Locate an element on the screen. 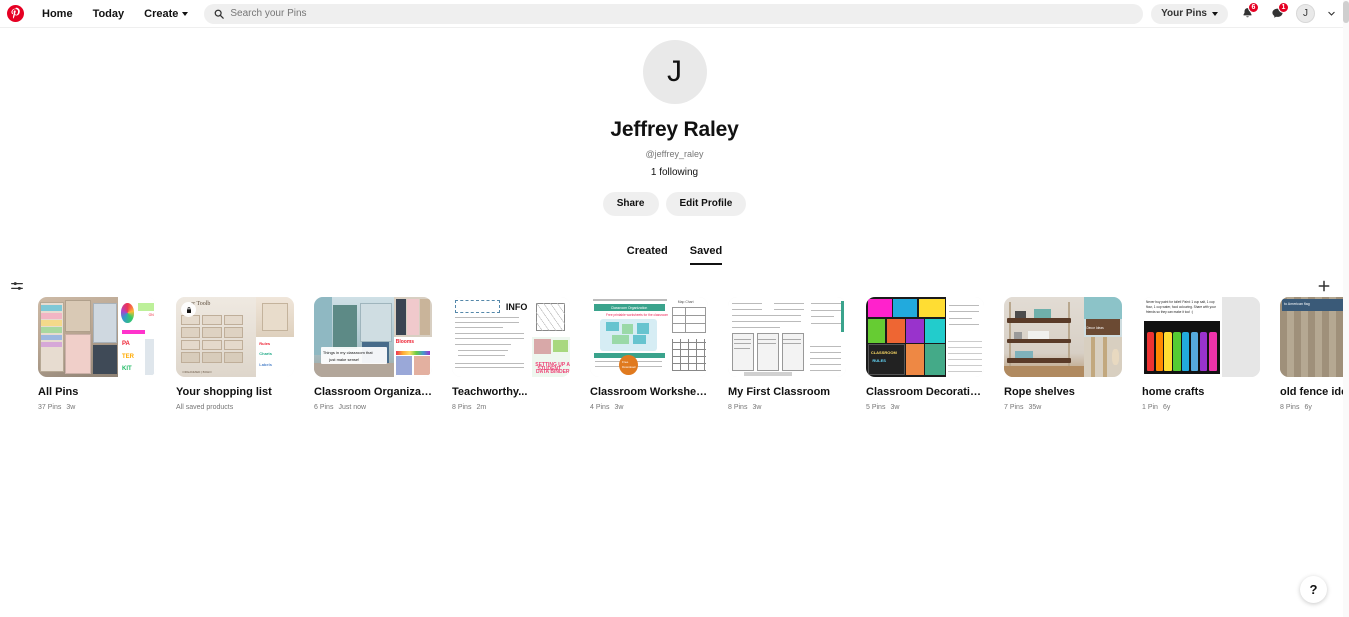  board-cover-side: Blooms is located at coordinates (413, 337).